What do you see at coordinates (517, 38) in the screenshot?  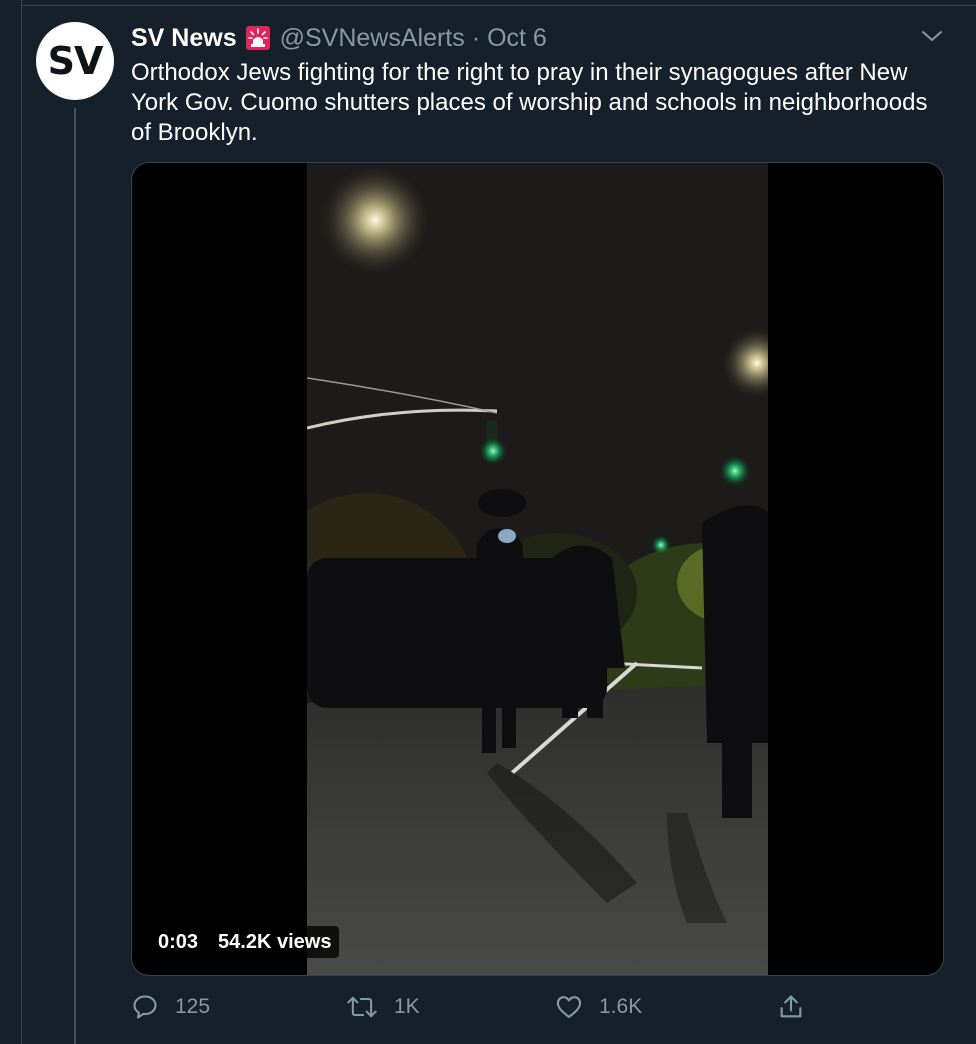 I see `tweet-date: Oct 6` at bounding box center [517, 38].